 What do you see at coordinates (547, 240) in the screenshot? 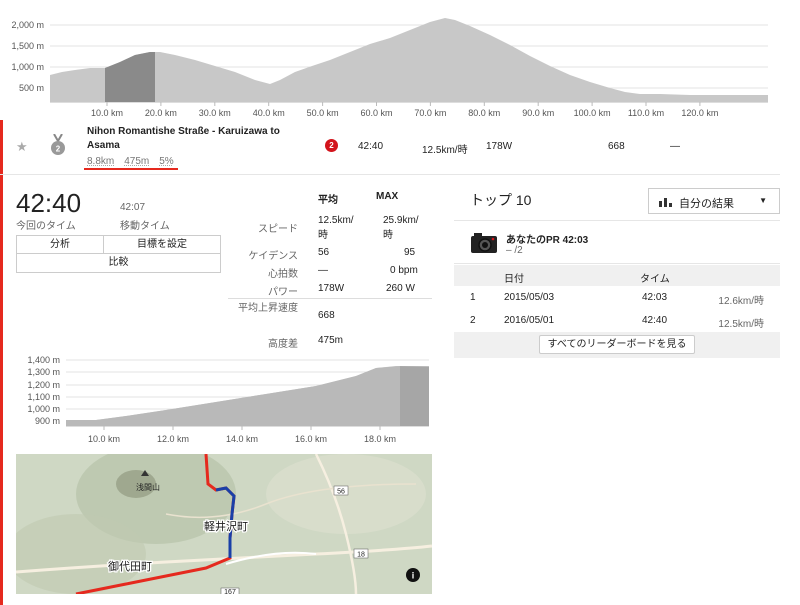
I see `pr-label: あなたのPR 42:03` at bounding box center [547, 240].